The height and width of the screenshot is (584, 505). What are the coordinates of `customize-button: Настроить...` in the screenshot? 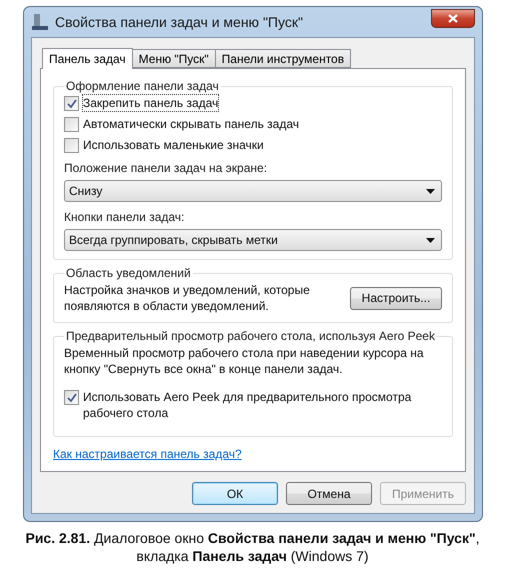 It's located at (396, 298).